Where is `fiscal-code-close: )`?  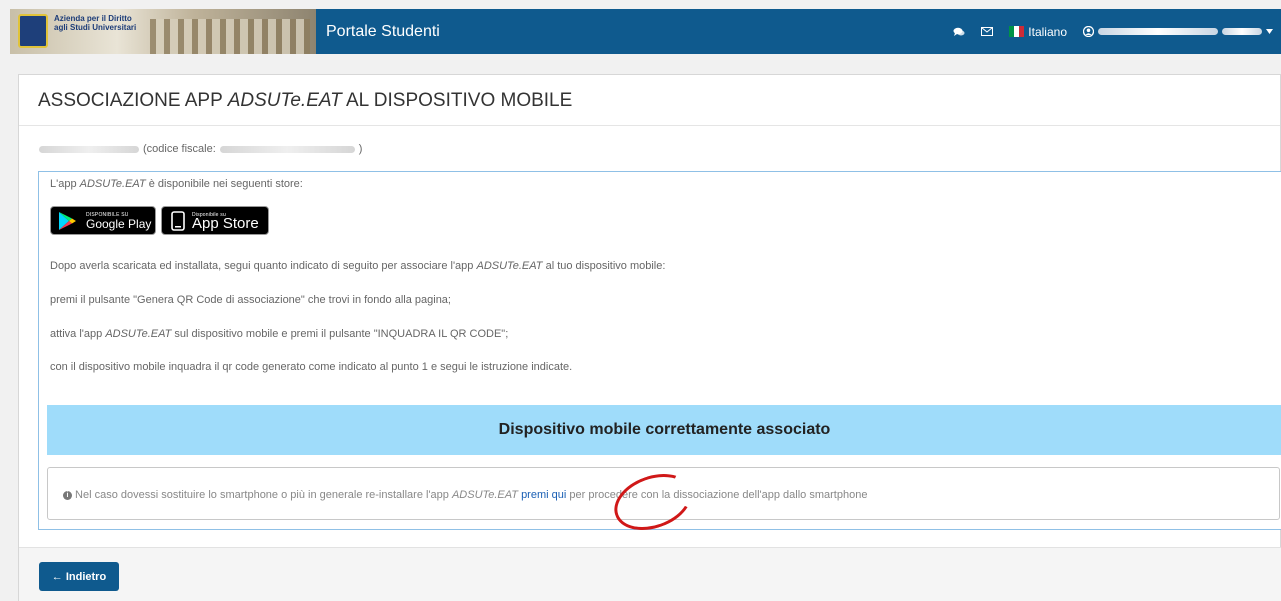 fiscal-code-close: ) is located at coordinates (360, 149).